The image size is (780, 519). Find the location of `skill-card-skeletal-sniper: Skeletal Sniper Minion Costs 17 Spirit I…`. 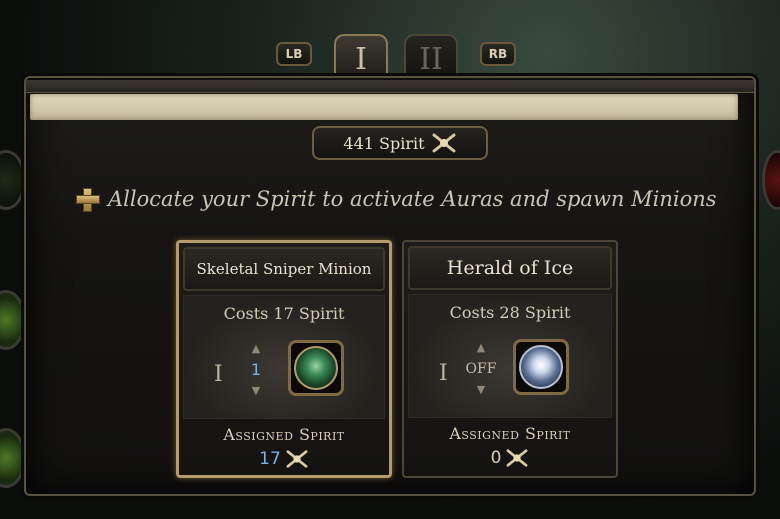

skill-card-skeletal-sniper: Skeletal Sniper Minion Costs 17 Spirit I… is located at coordinates (284, 359).